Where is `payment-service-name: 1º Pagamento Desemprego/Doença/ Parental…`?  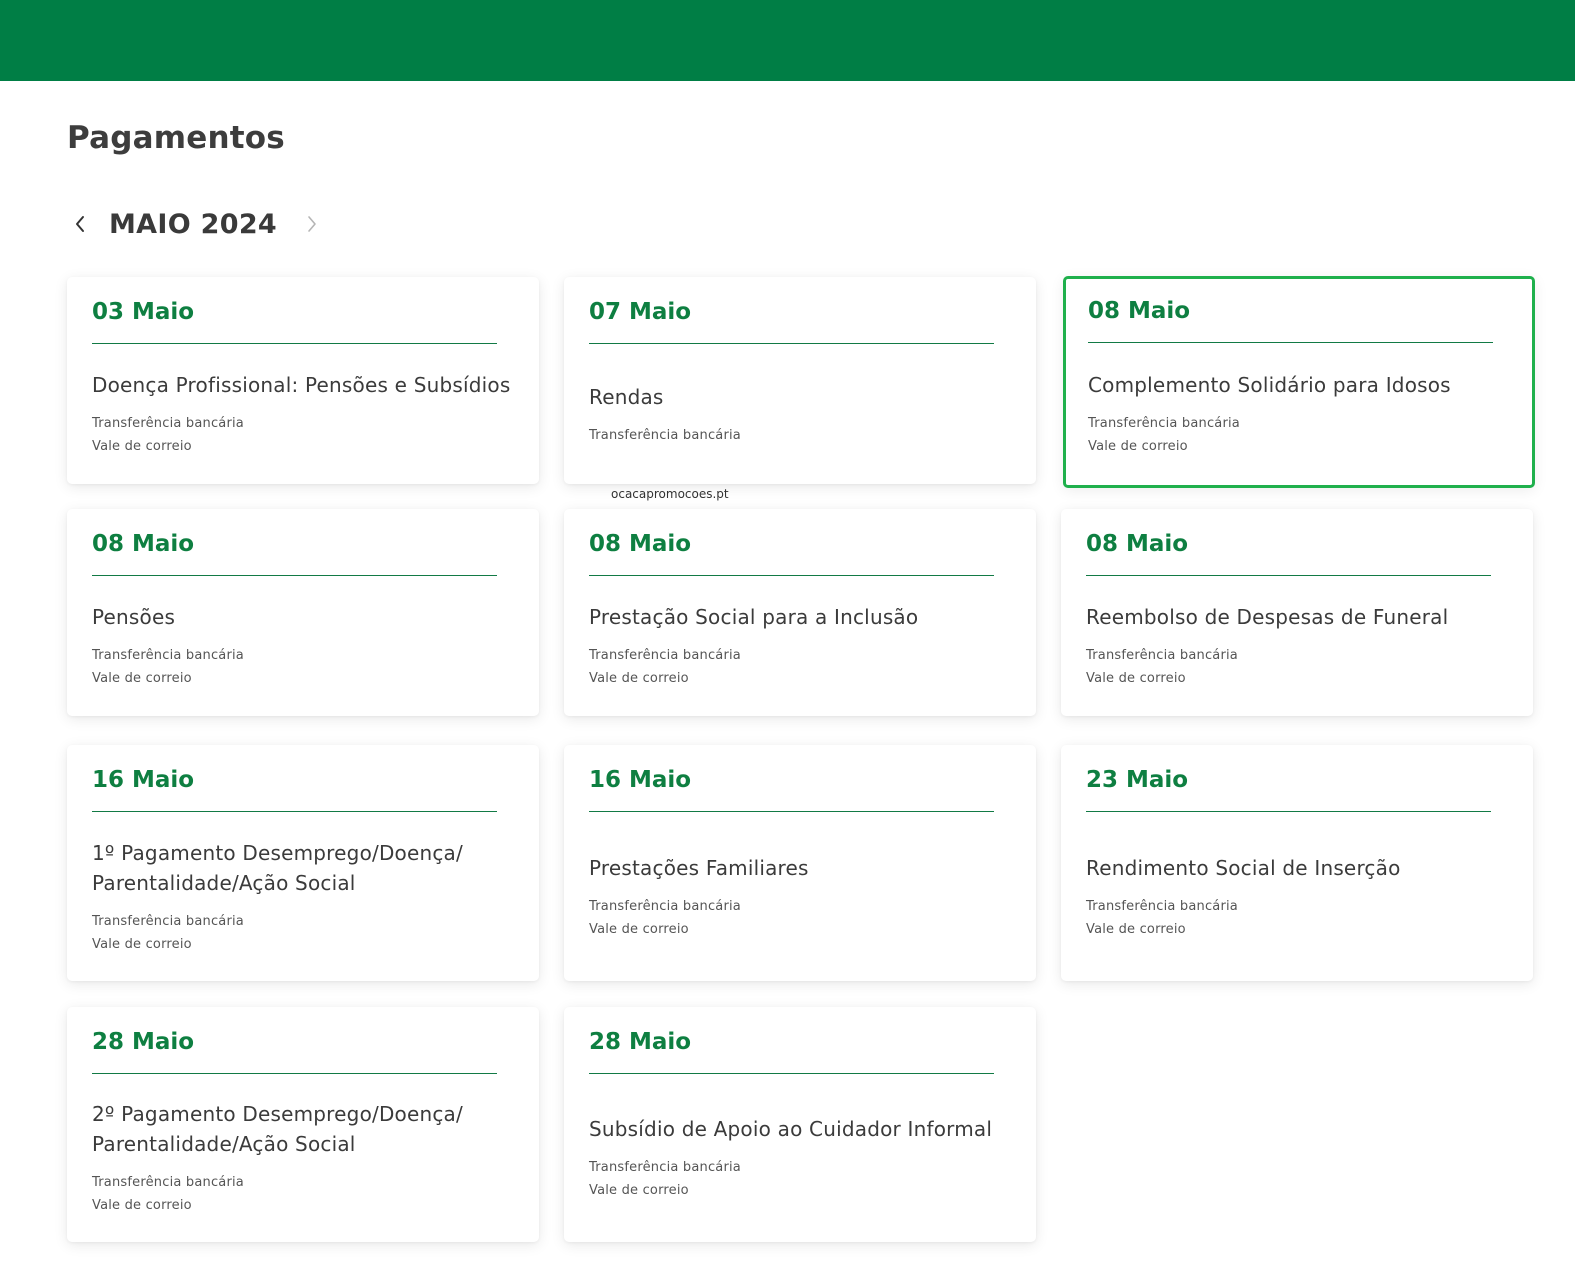 payment-service-name: 1º Pagamento Desemprego/Doença/ Parental… is located at coordinates (277, 867).